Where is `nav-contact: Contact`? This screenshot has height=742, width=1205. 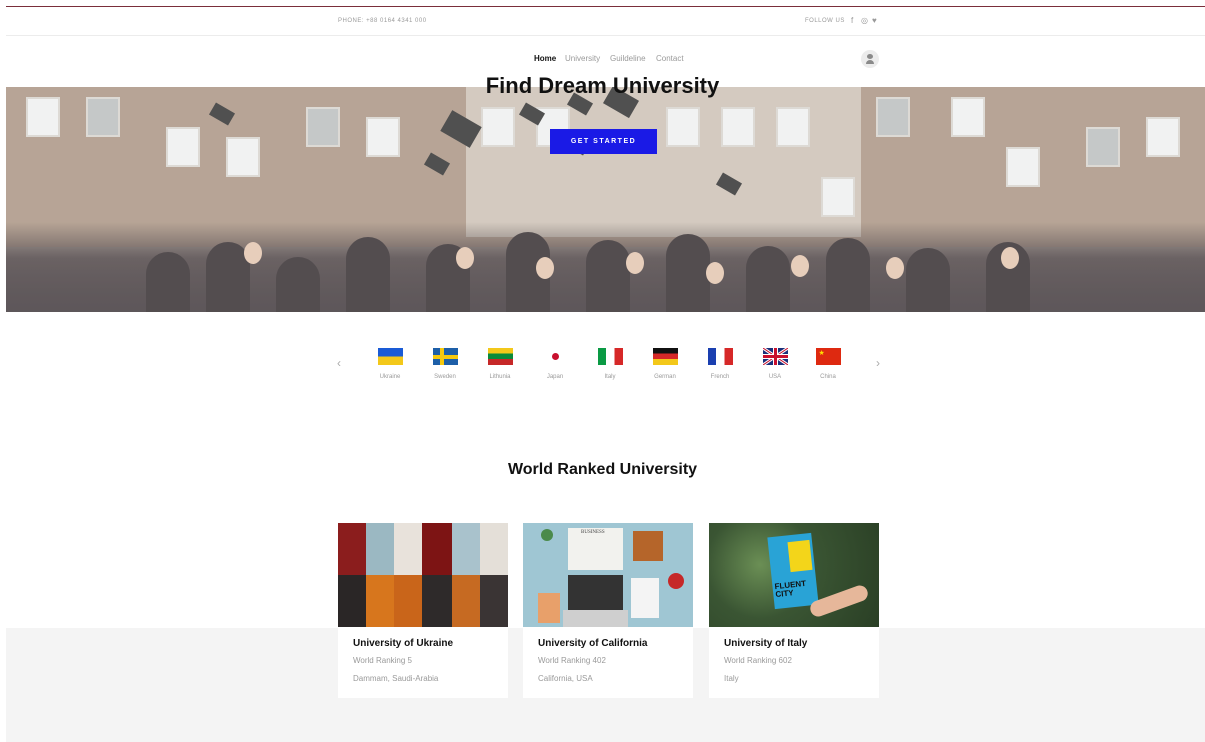 nav-contact: Contact is located at coordinates (670, 58).